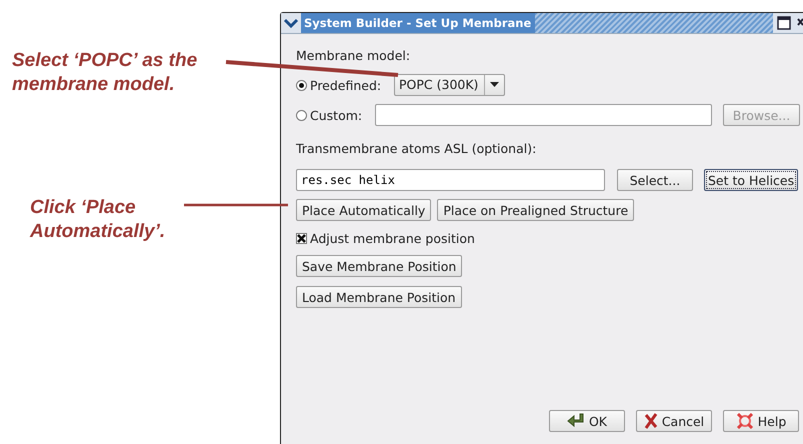 This screenshot has width=803, height=444. I want to click on checkbox-label: Adjust membrane position, so click(392, 238).